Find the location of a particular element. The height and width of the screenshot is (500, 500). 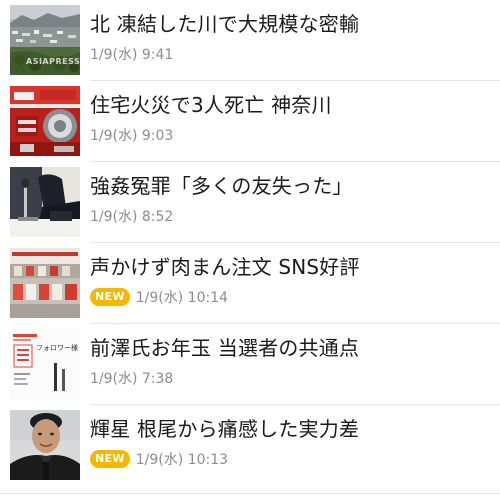

article-meta: 1/9(水) 7:38 is located at coordinates (131, 378).